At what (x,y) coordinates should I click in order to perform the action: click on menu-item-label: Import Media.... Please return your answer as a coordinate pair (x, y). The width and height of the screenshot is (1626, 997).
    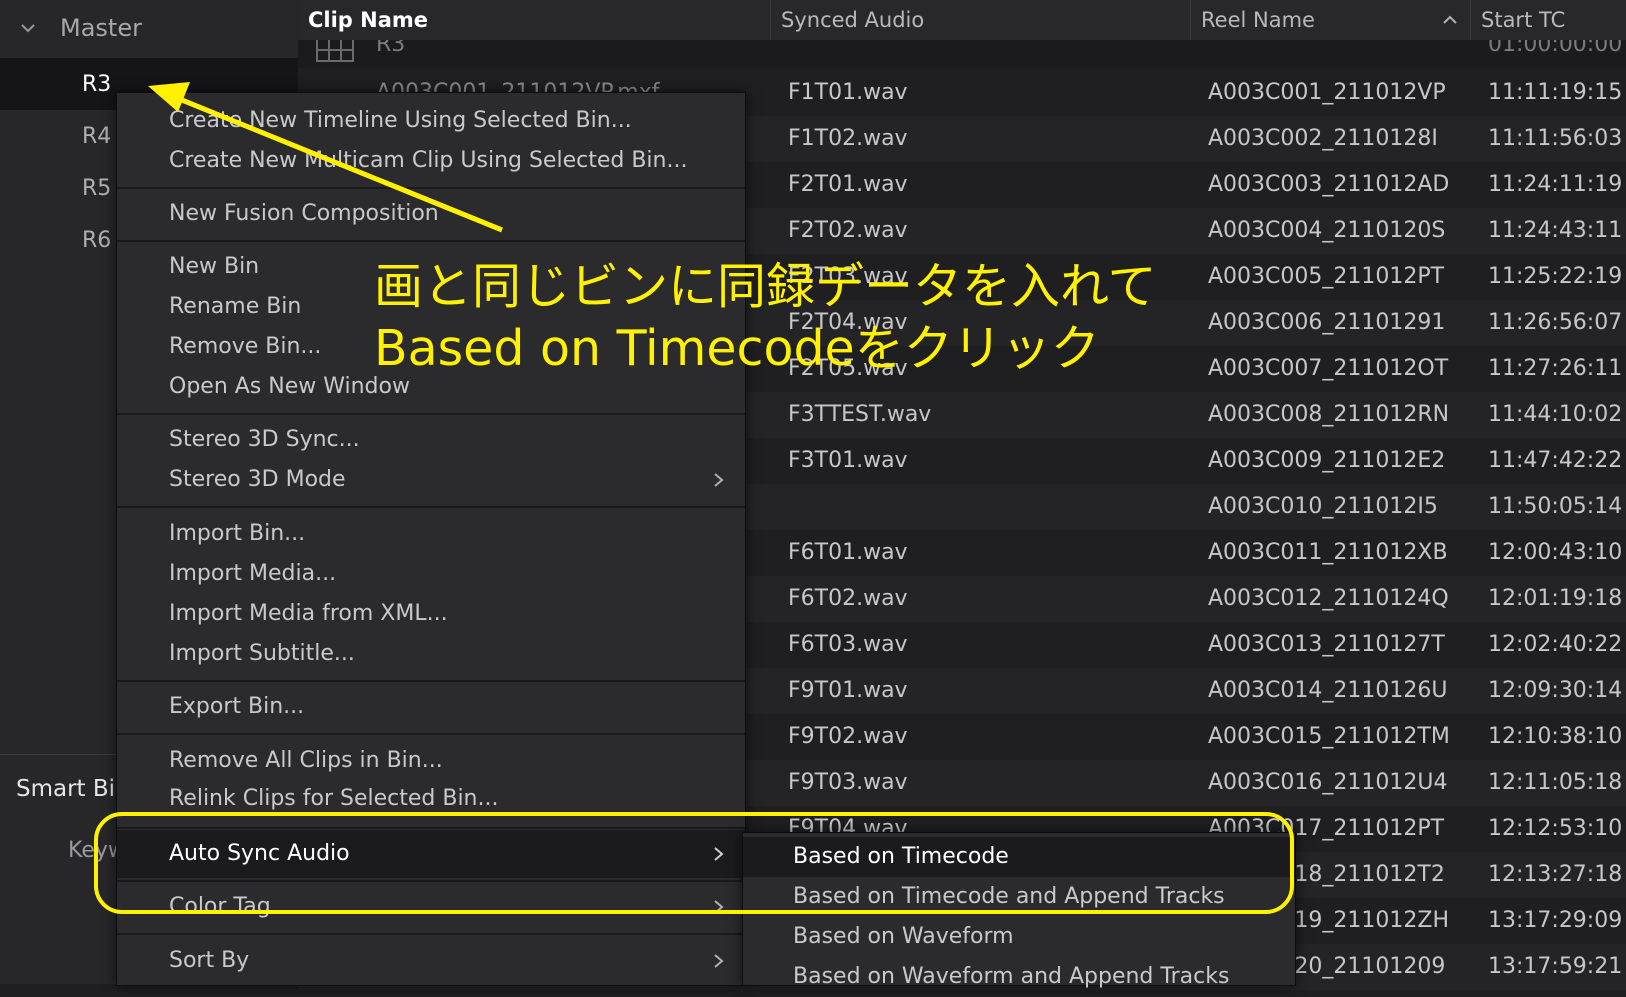
    Looking at the image, I should click on (253, 573).